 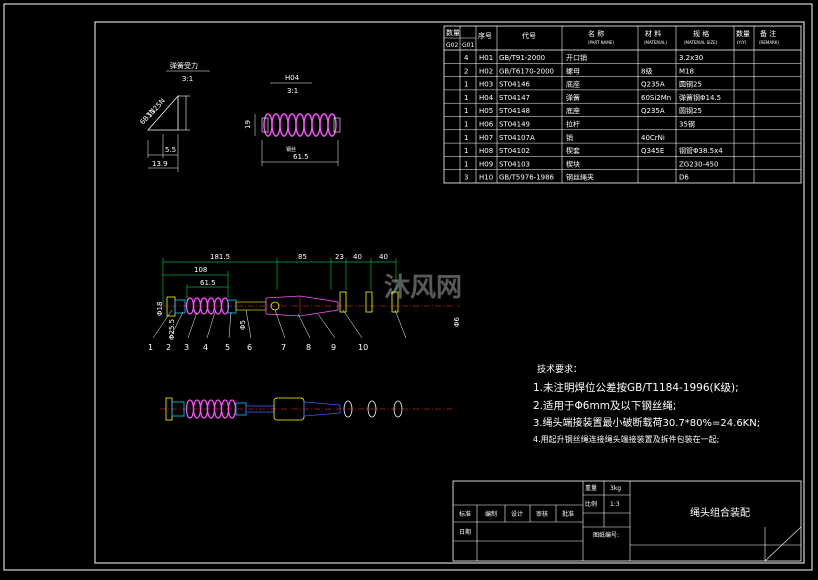 What do you see at coordinates (200, 270) in the screenshot?
I see `dim-108: 108` at bounding box center [200, 270].